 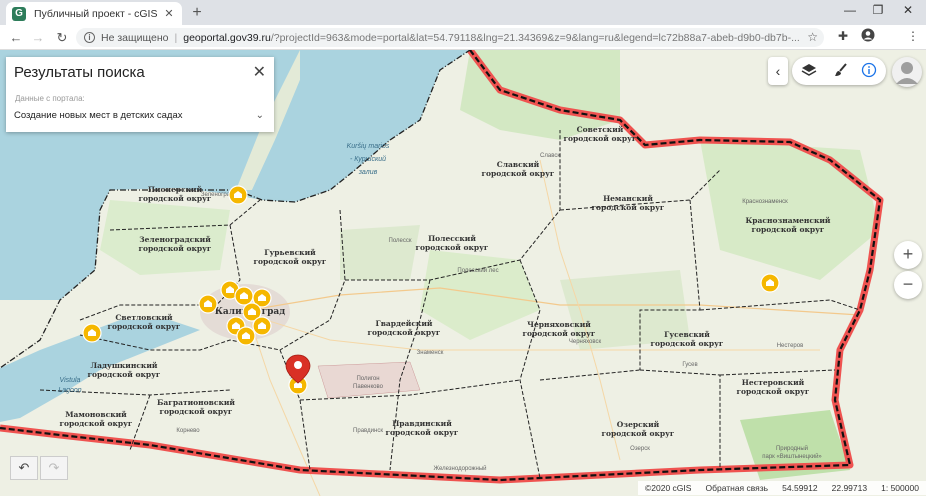 I want to click on map-tools-group, so click(x=839, y=71).